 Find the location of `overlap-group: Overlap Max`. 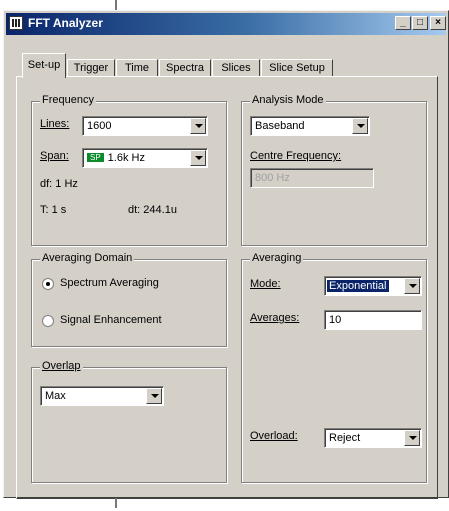

overlap-group: Overlap Max is located at coordinates (129, 421).